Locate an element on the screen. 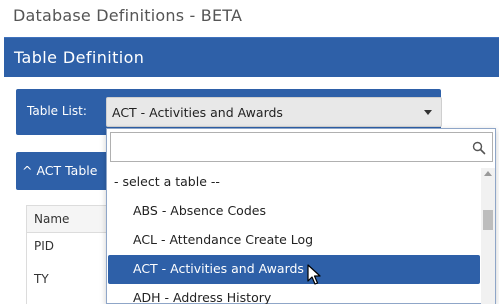 This screenshot has width=499, height=304. dropdown-option: ACL - Attendance Create Log is located at coordinates (294, 240).